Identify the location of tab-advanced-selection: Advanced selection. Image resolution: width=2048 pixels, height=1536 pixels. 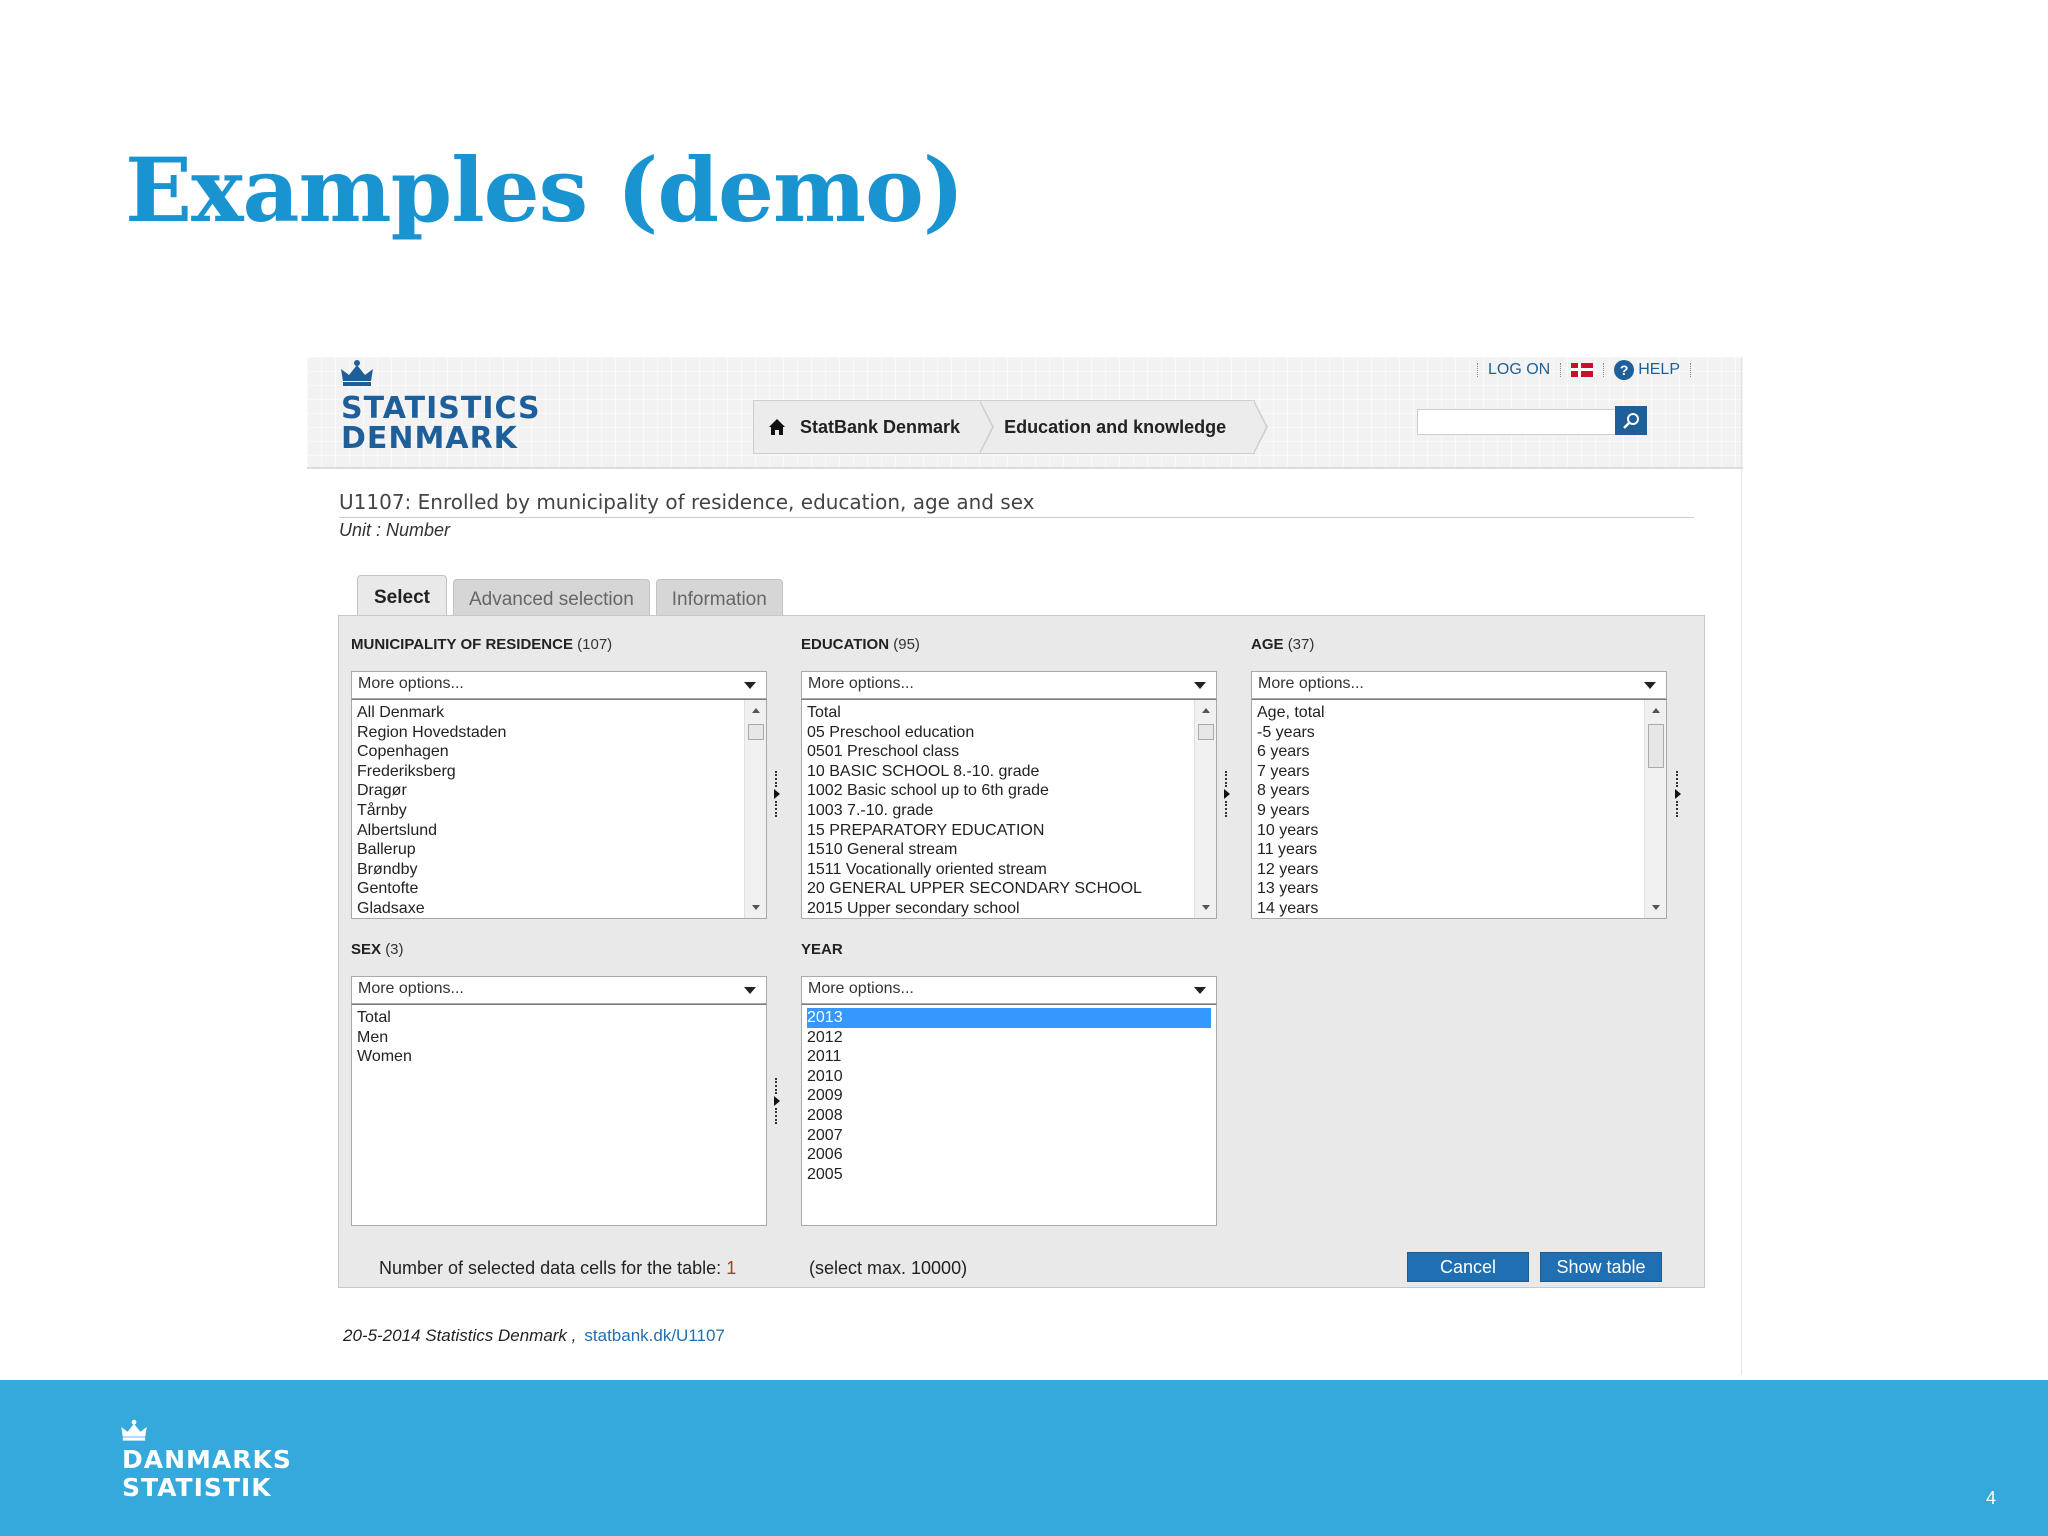
(551, 599).